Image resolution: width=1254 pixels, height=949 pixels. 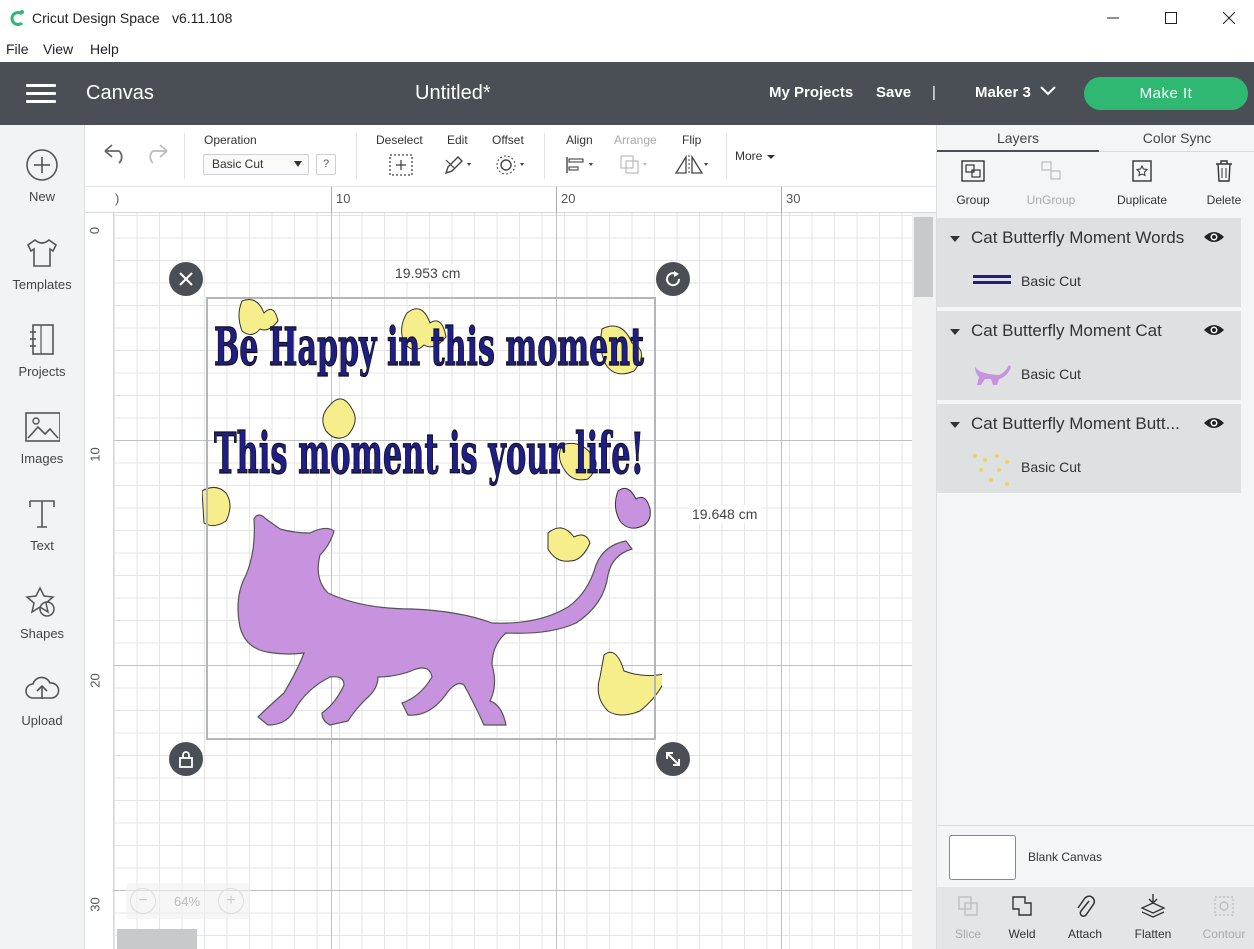 What do you see at coordinates (231, 901) in the screenshot?
I see `zoom-in-button: +` at bounding box center [231, 901].